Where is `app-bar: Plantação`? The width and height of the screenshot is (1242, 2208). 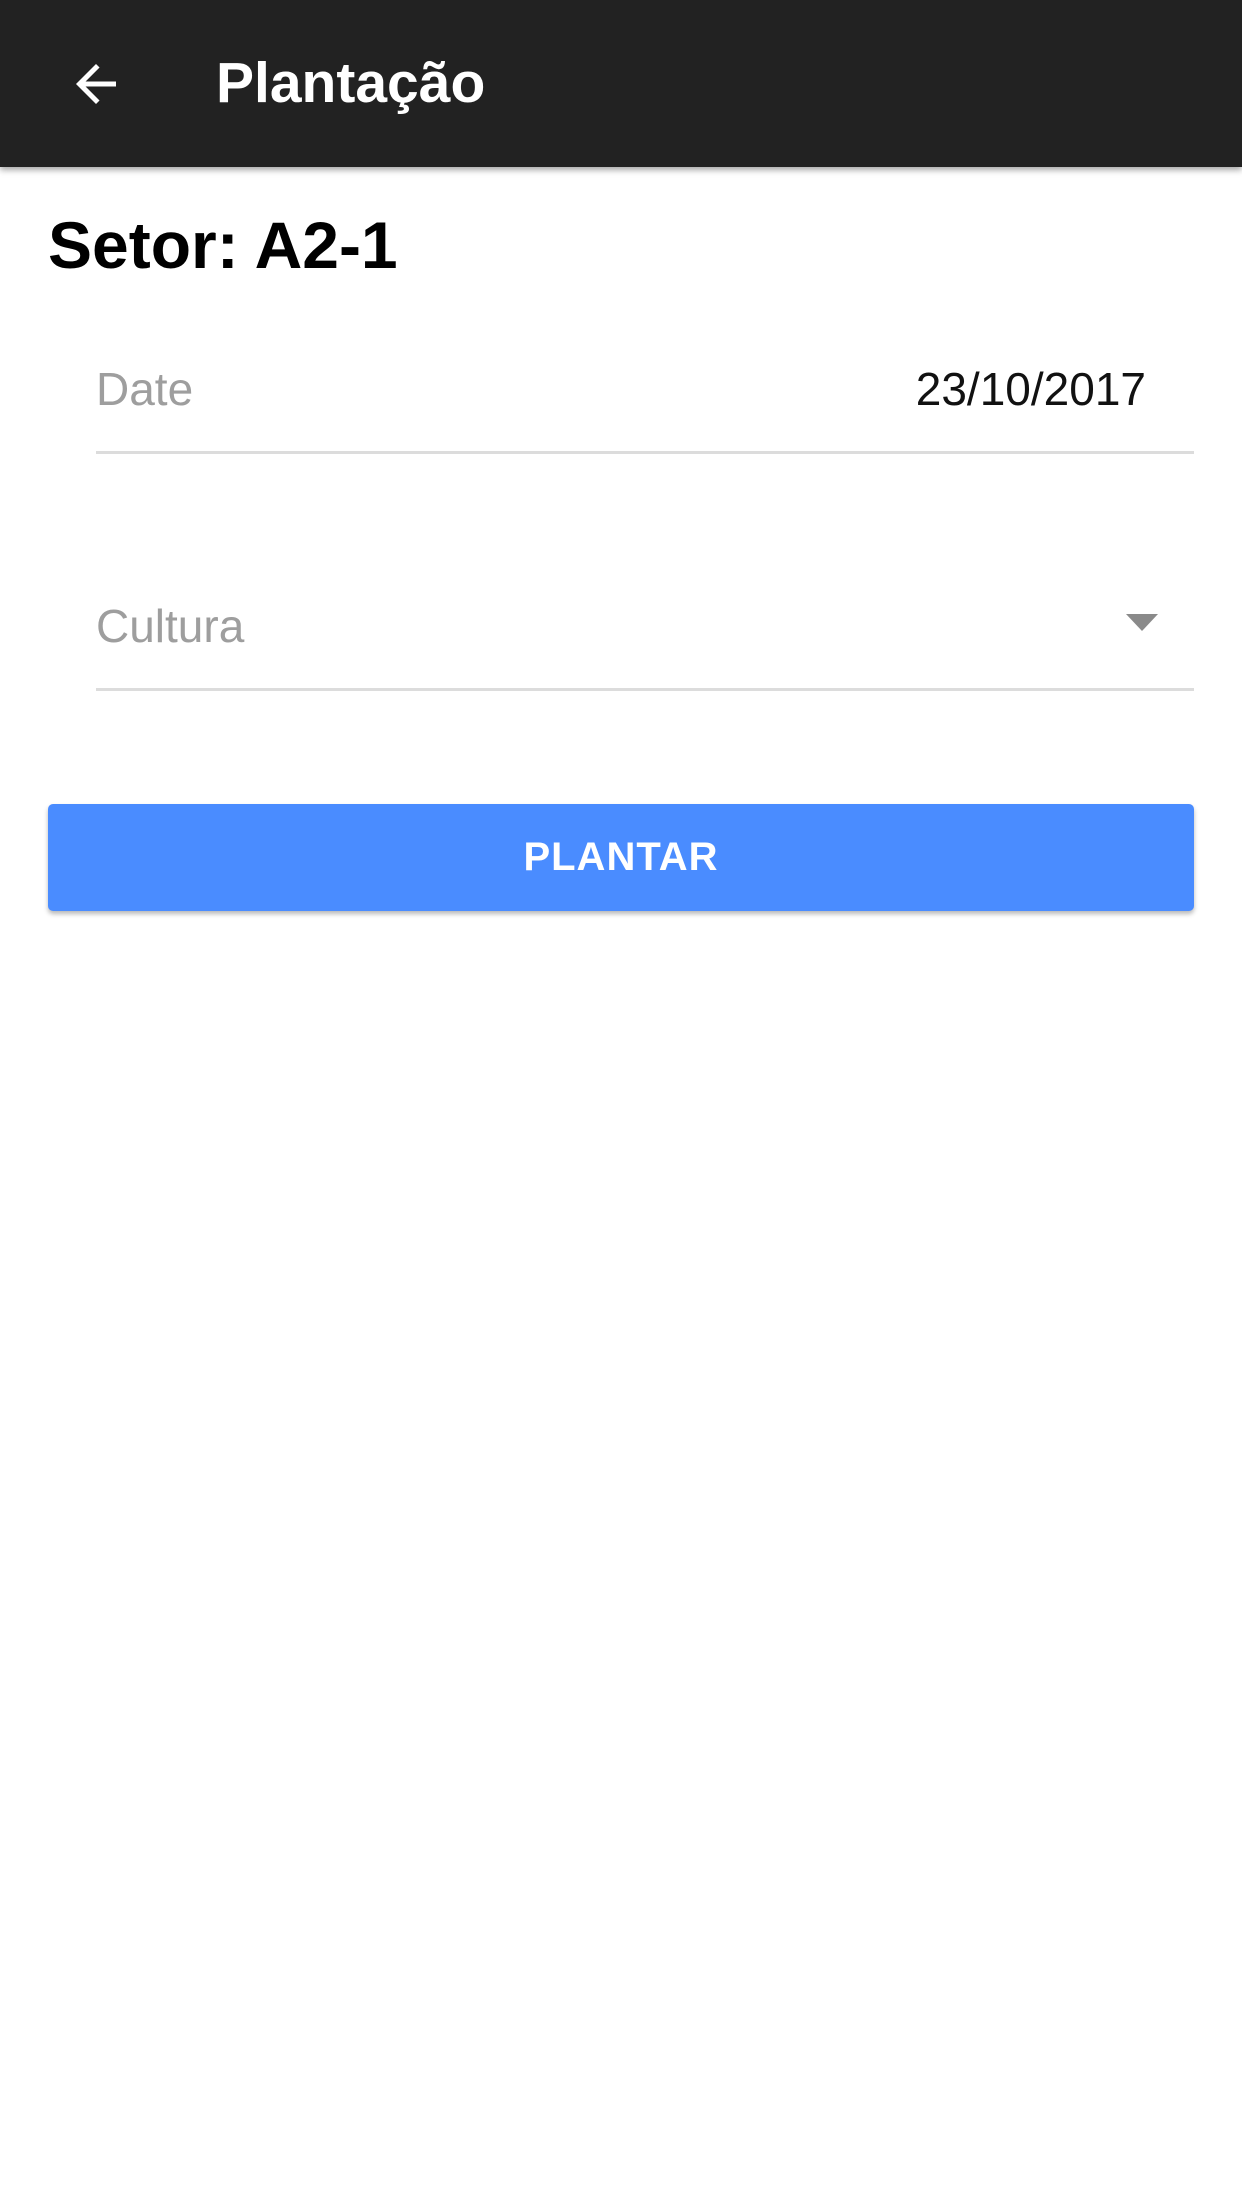
app-bar: Plantação is located at coordinates (621, 83).